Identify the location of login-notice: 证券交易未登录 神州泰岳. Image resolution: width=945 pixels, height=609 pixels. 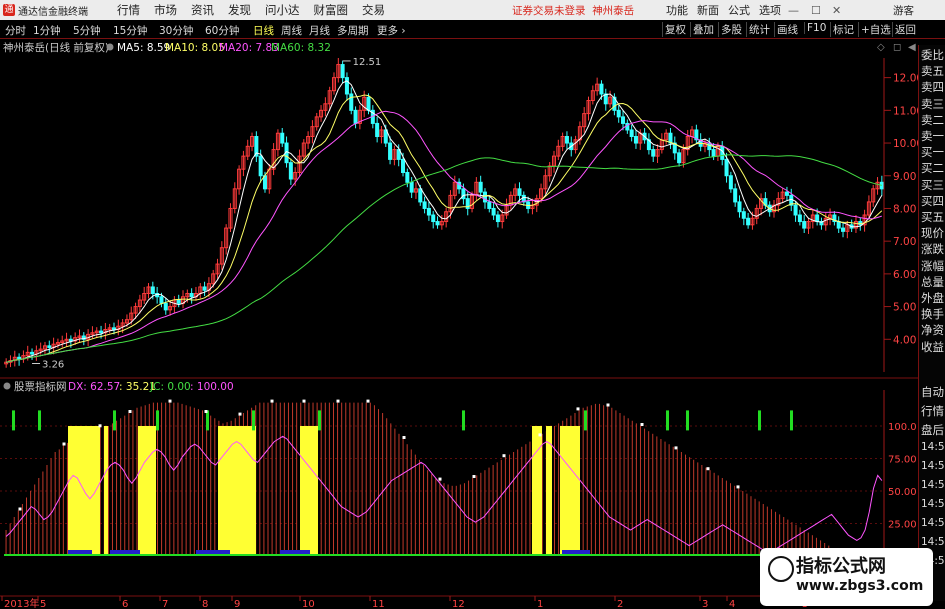
(573, 10).